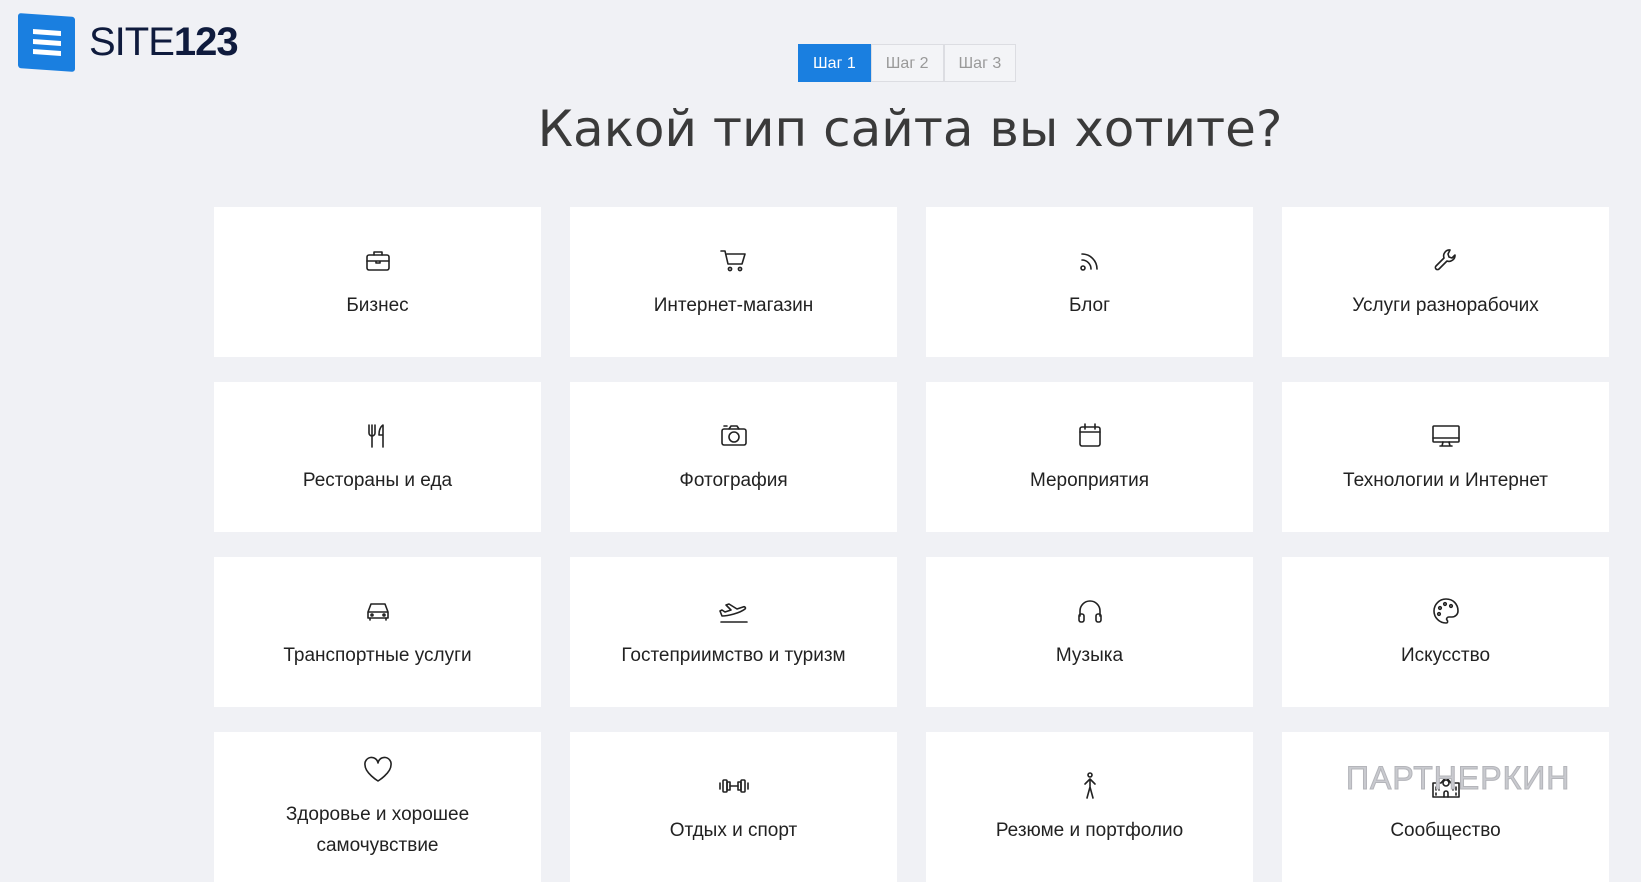  What do you see at coordinates (1089, 655) in the screenshot?
I see `category-label: Музыка` at bounding box center [1089, 655].